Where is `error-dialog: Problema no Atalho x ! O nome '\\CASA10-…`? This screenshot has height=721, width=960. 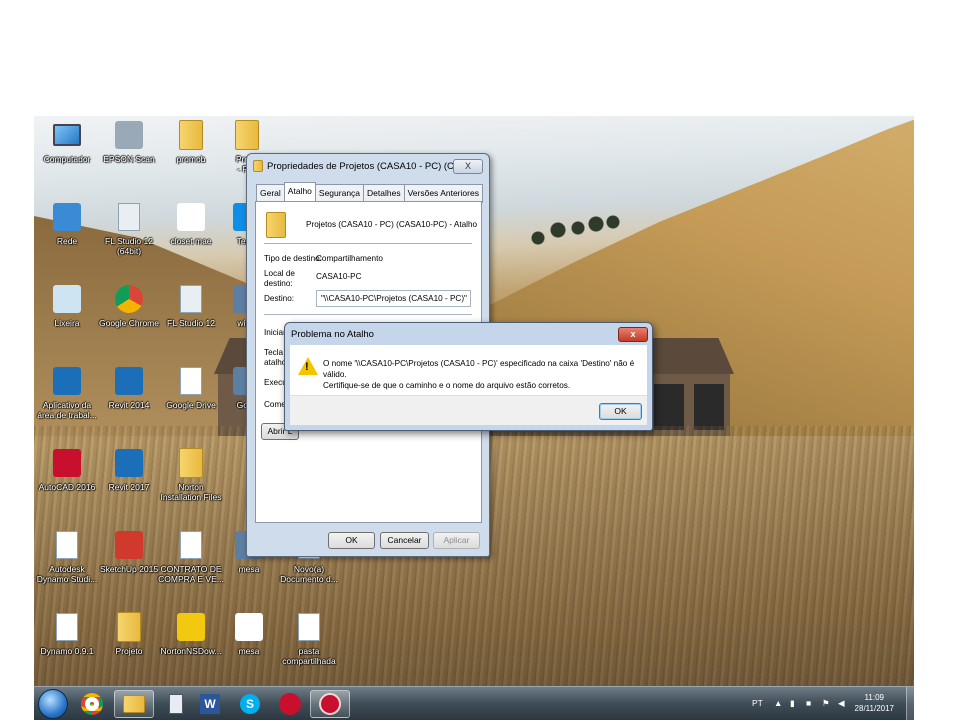 error-dialog: Problema no Atalho x ! O nome '\\CASA10-… is located at coordinates (468, 376).